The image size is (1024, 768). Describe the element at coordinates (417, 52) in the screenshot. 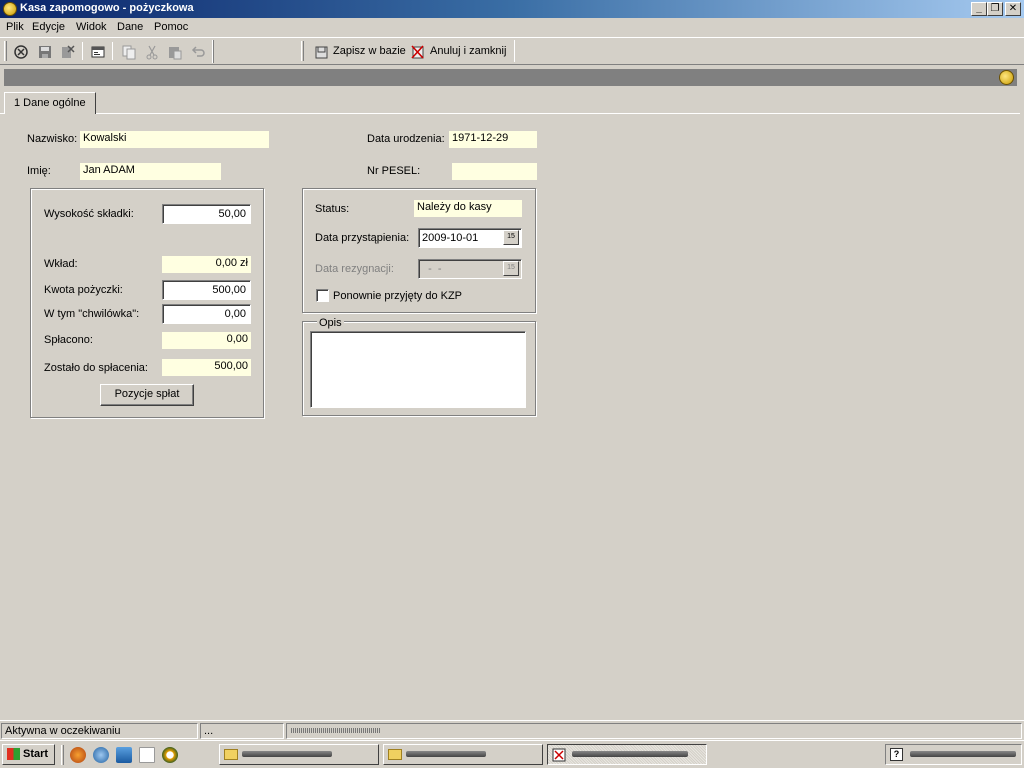

I see `cancel-close-icon` at that location.